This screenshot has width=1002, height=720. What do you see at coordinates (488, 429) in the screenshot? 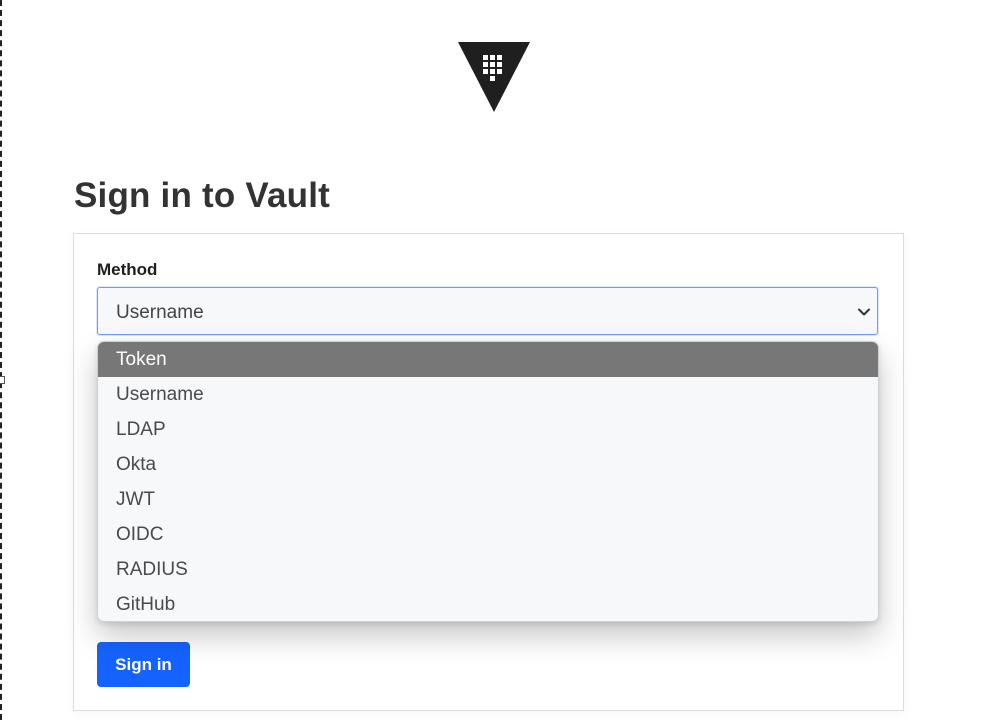
I see `method-option-ldap: LDAP` at bounding box center [488, 429].